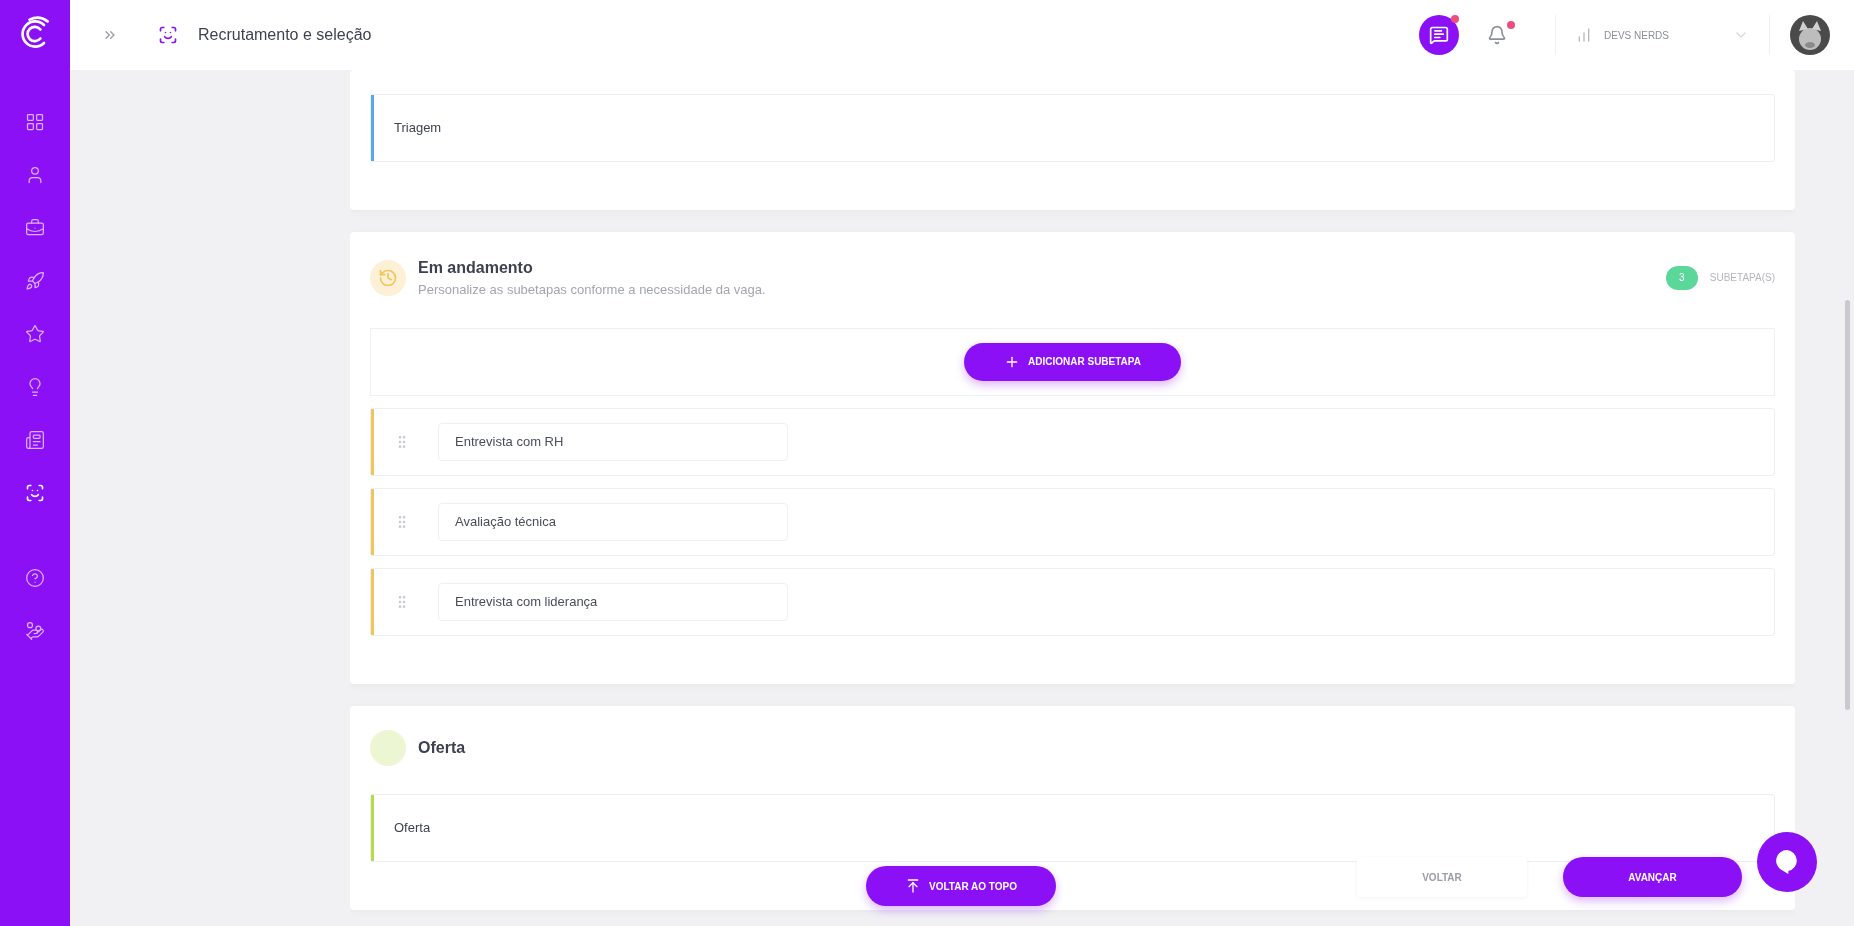  Describe the element at coordinates (1787, 862) in the screenshot. I see `chat-bubble-button` at that location.